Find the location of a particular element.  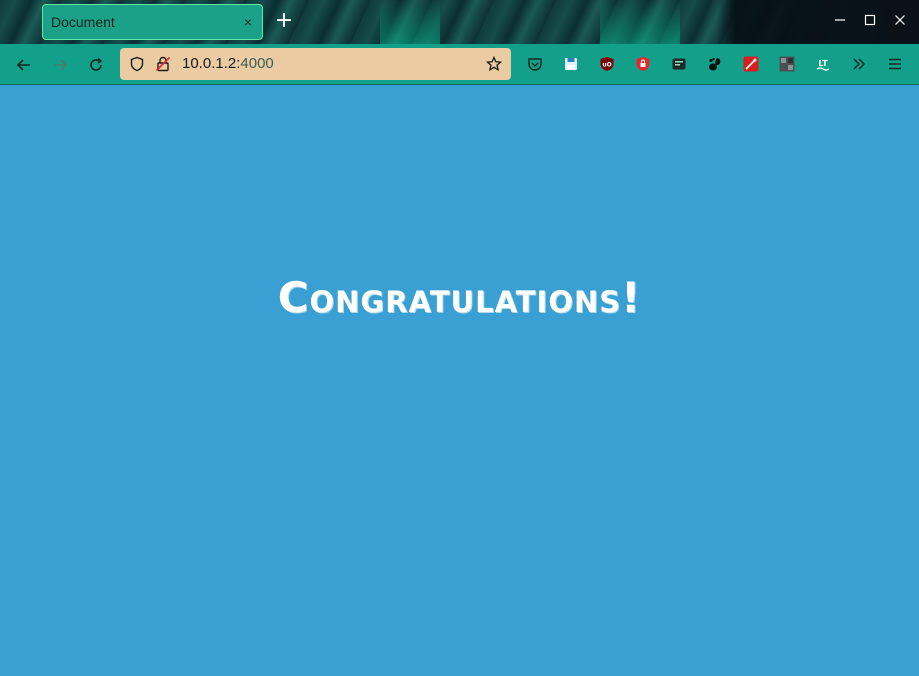

reader-extension-icon is located at coordinates (679, 64).